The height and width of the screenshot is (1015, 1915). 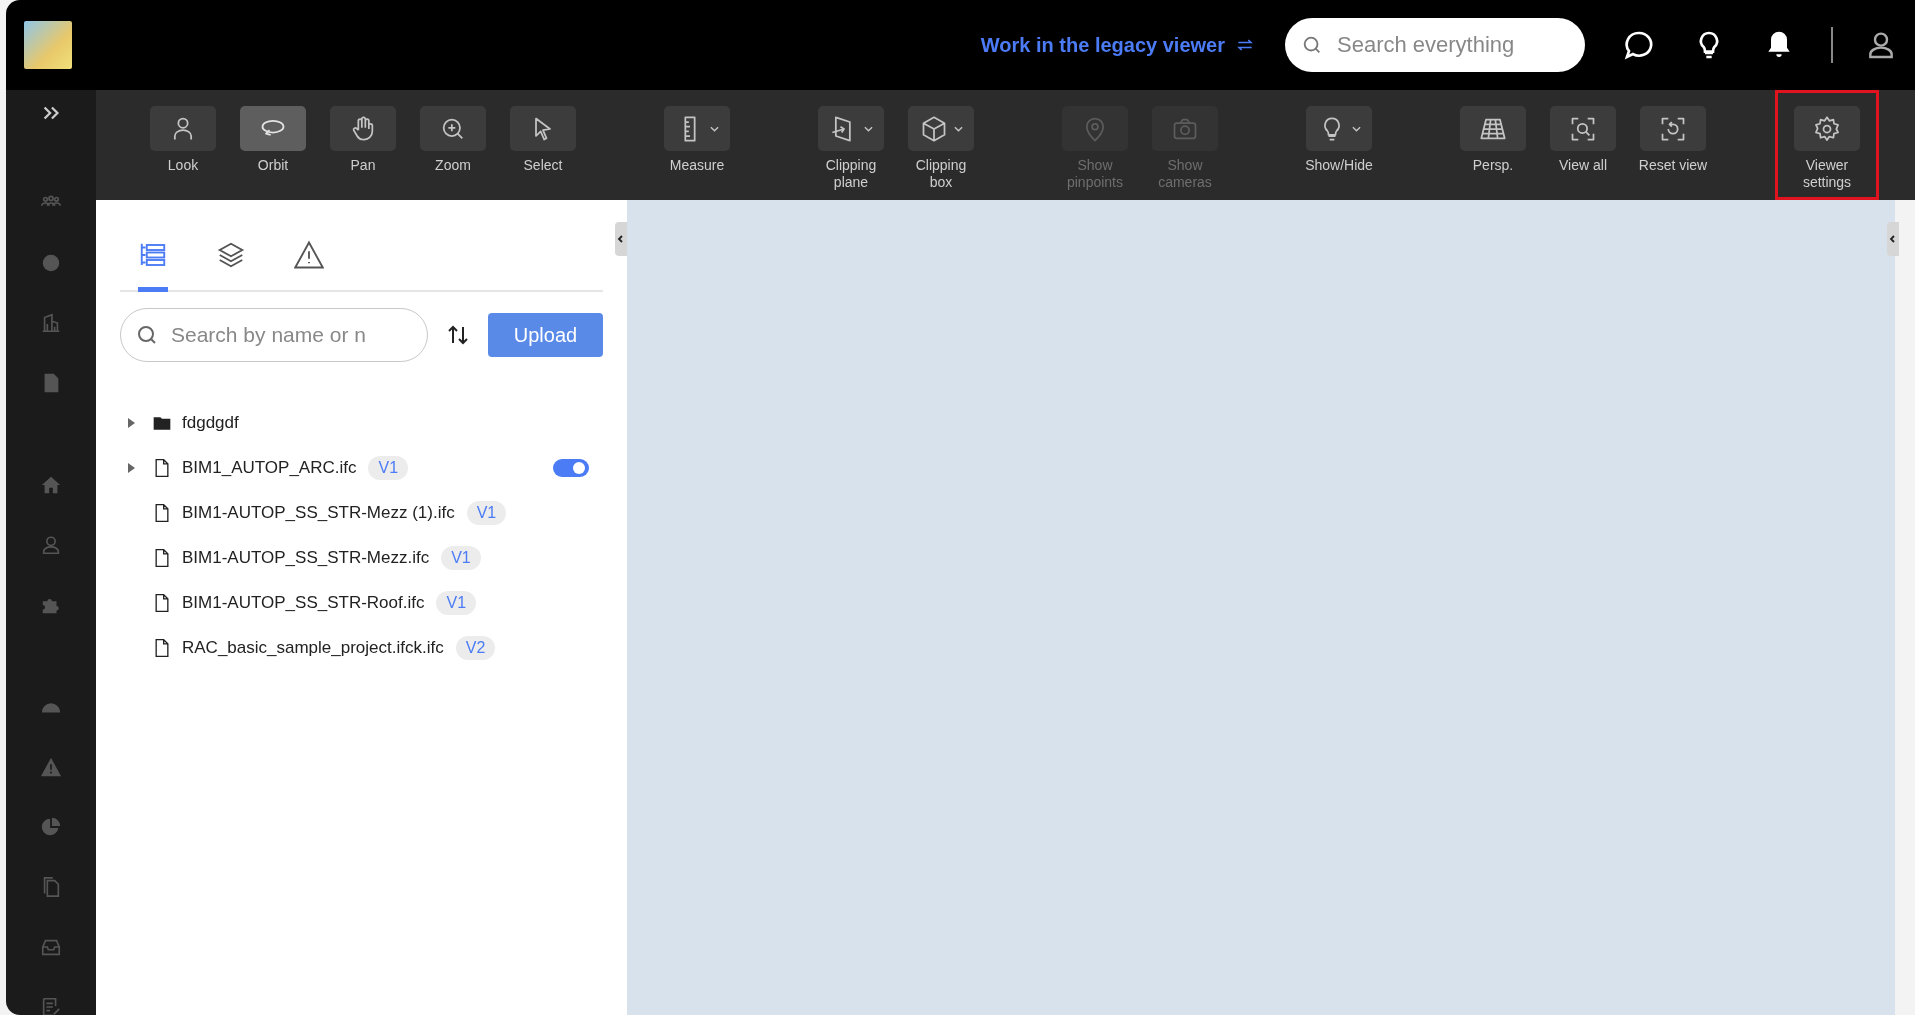 I want to click on file-name: RAC_basic_sample_project.ifck.ifc, so click(x=313, y=647).